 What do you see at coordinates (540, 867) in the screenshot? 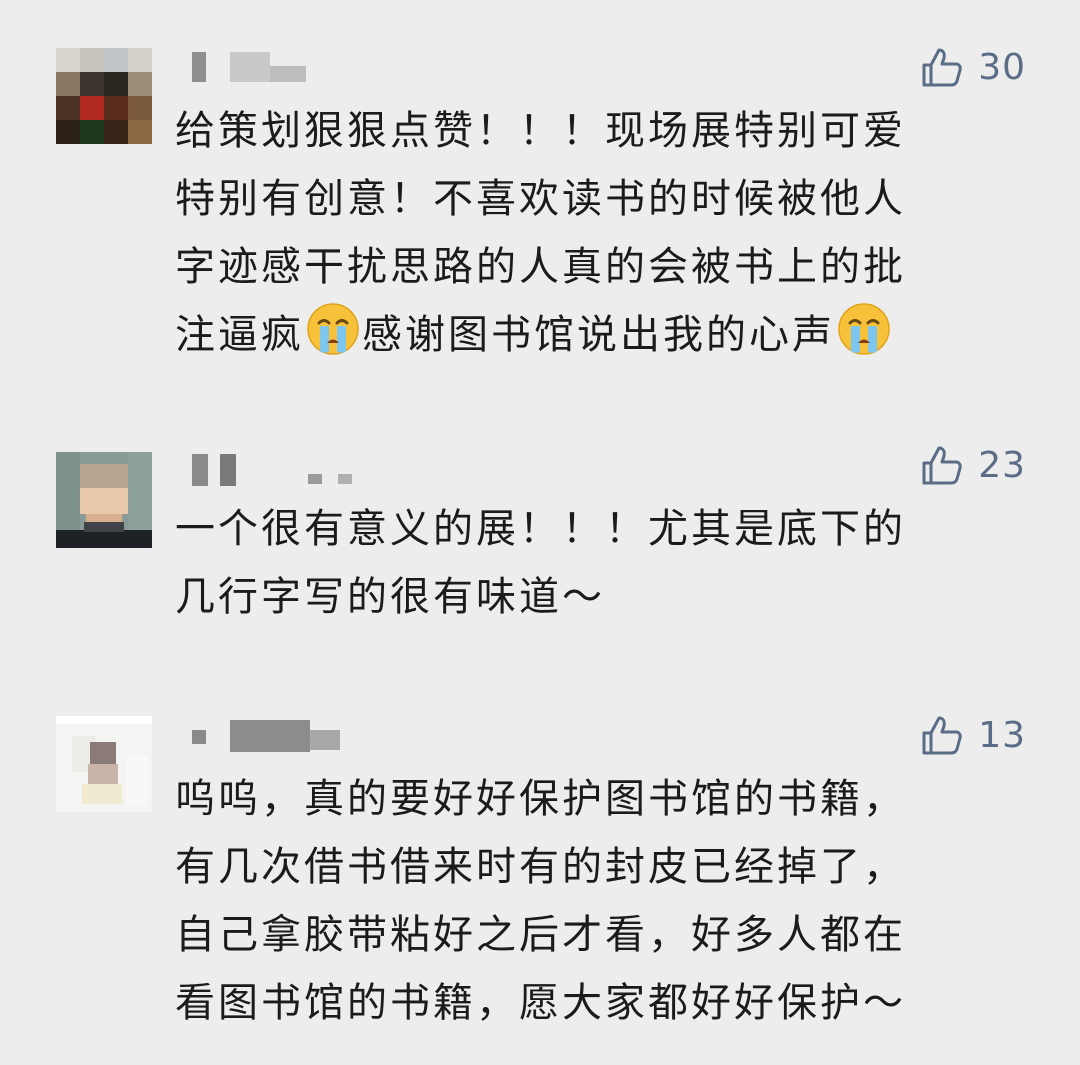
I see `comment-line: 有几次借书借来时有的封皮已经掉了，` at bounding box center [540, 867].